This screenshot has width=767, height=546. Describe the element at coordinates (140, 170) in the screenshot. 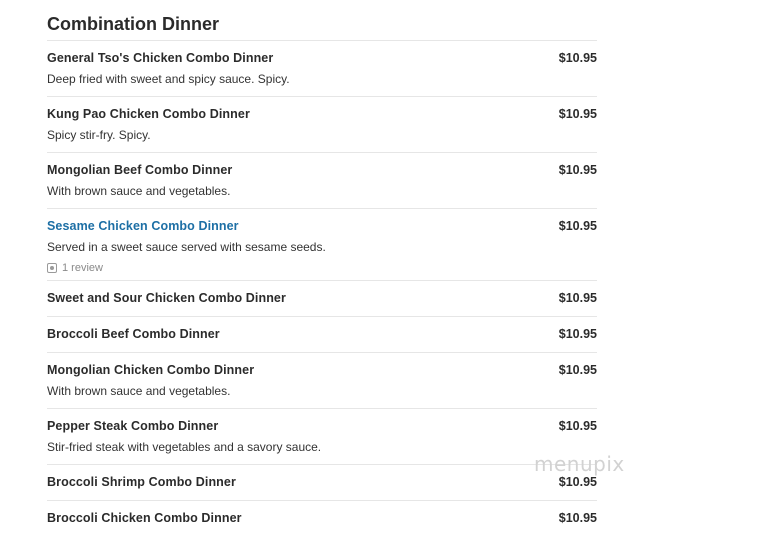

I see `item-name: Mongolian Beef Combo Dinner` at that location.